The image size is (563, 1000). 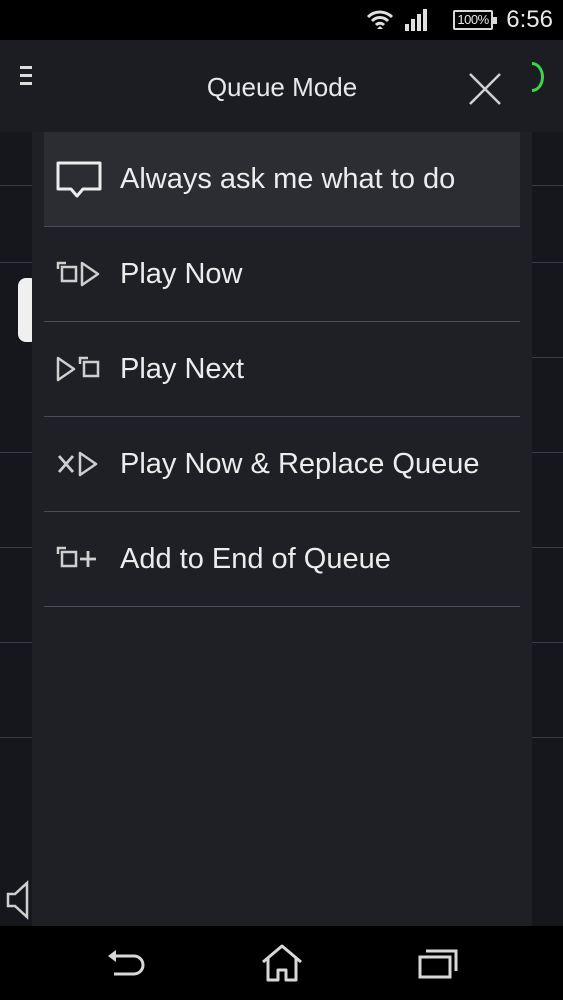 What do you see at coordinates (79, 179) in the screenshot?
I see `speech-bubble-icon` at bounding box center [79, 179].